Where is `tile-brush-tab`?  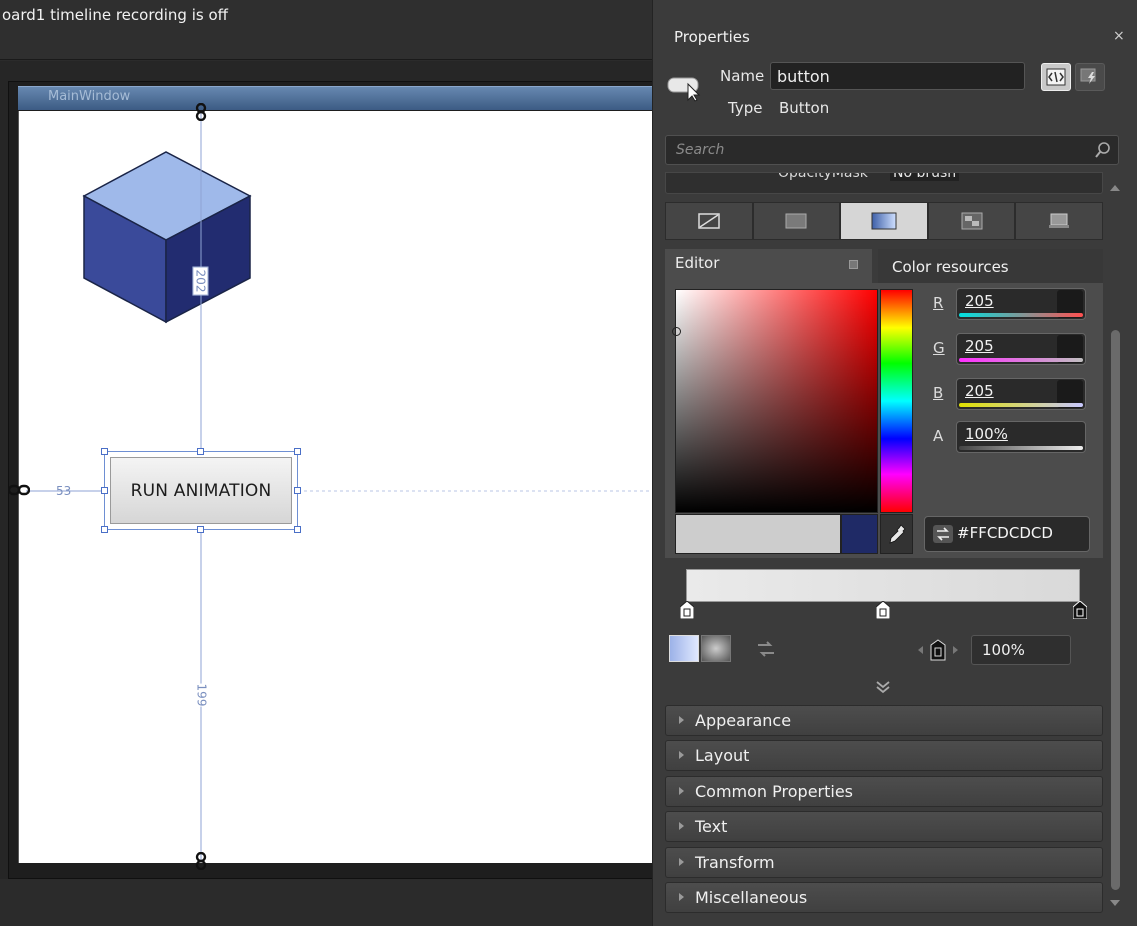
tile-brush-tab is located at coordinates (971, 221).